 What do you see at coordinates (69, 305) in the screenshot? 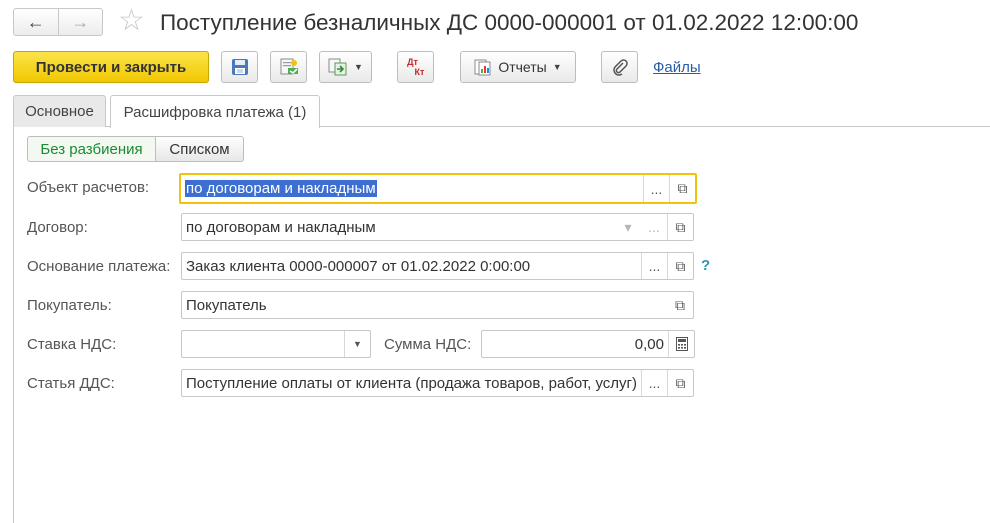
I see `buyer-label: Покупатель:` at bounding box center [69, 305].